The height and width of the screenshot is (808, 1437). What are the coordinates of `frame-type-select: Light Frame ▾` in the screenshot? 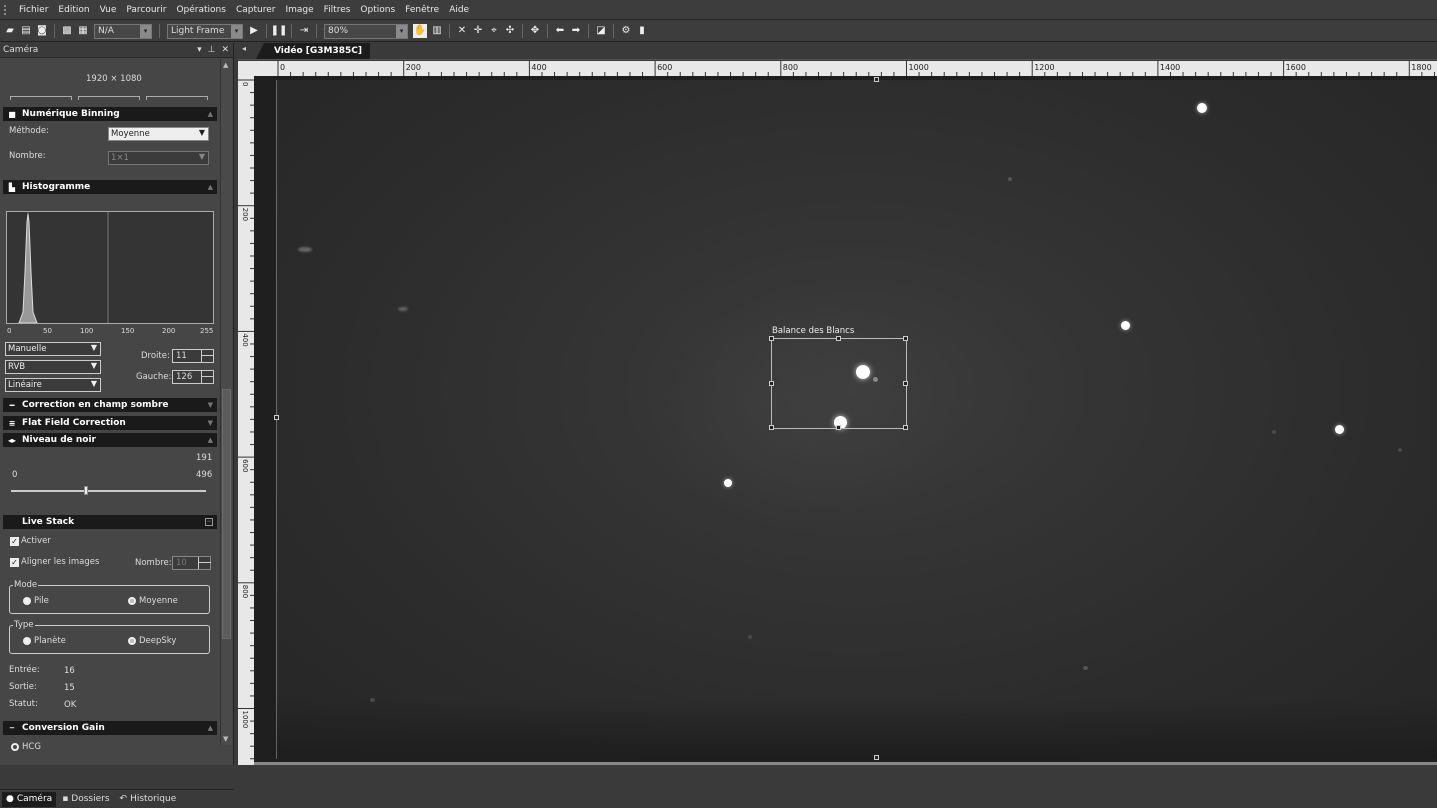 It's located at (205, 31).